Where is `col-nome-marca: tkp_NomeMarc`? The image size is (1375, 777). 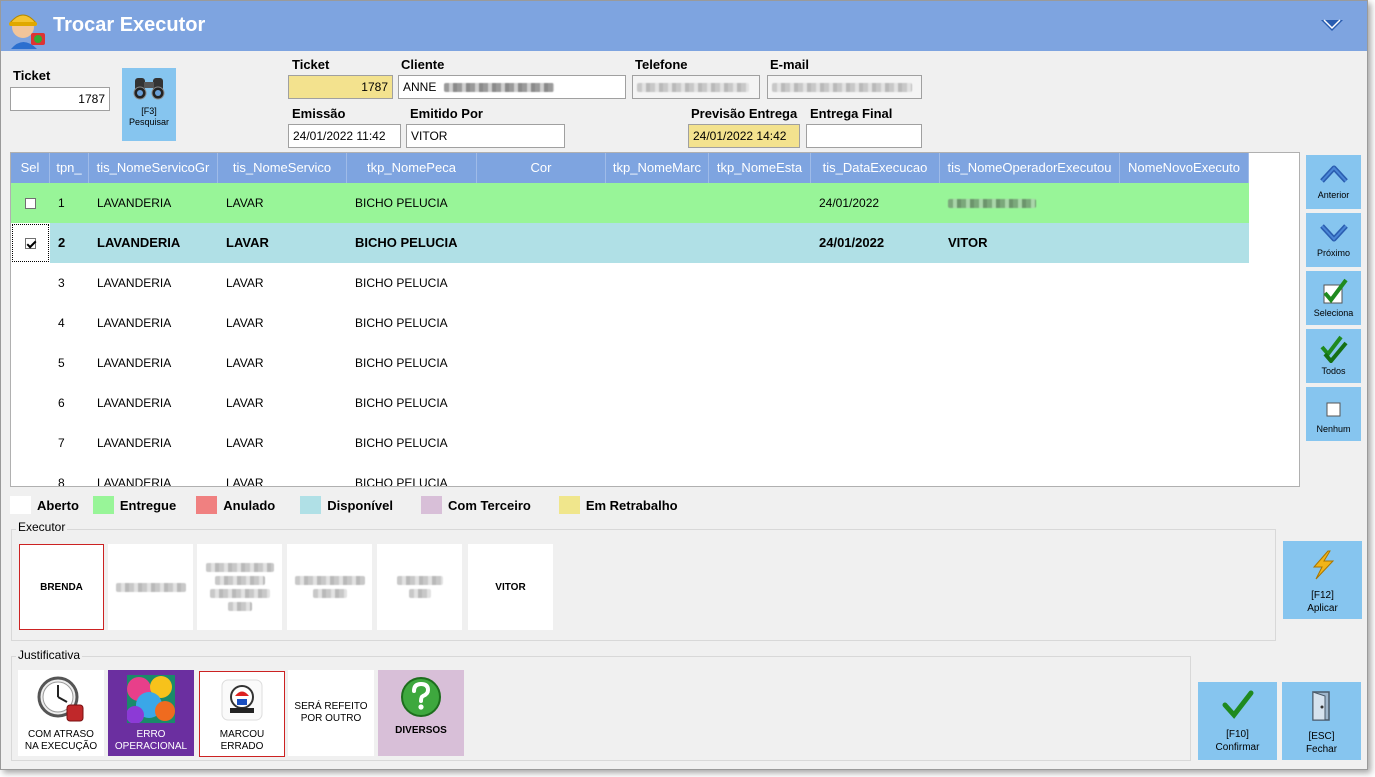 col-nome-marca: tkp_NomeMarc is located at coordinates (657, 168).